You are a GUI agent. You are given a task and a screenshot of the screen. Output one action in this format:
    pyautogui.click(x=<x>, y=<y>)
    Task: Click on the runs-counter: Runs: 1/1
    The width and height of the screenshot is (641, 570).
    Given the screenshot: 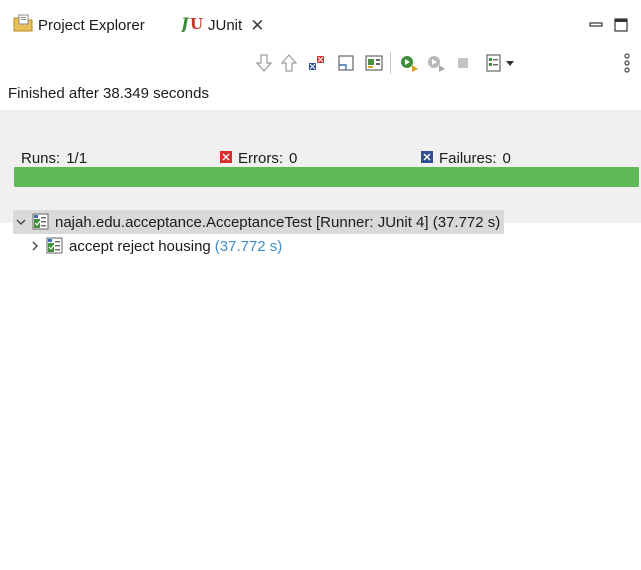 What is the action you would take?
    pyautogui.click(x=54, y=158)
    